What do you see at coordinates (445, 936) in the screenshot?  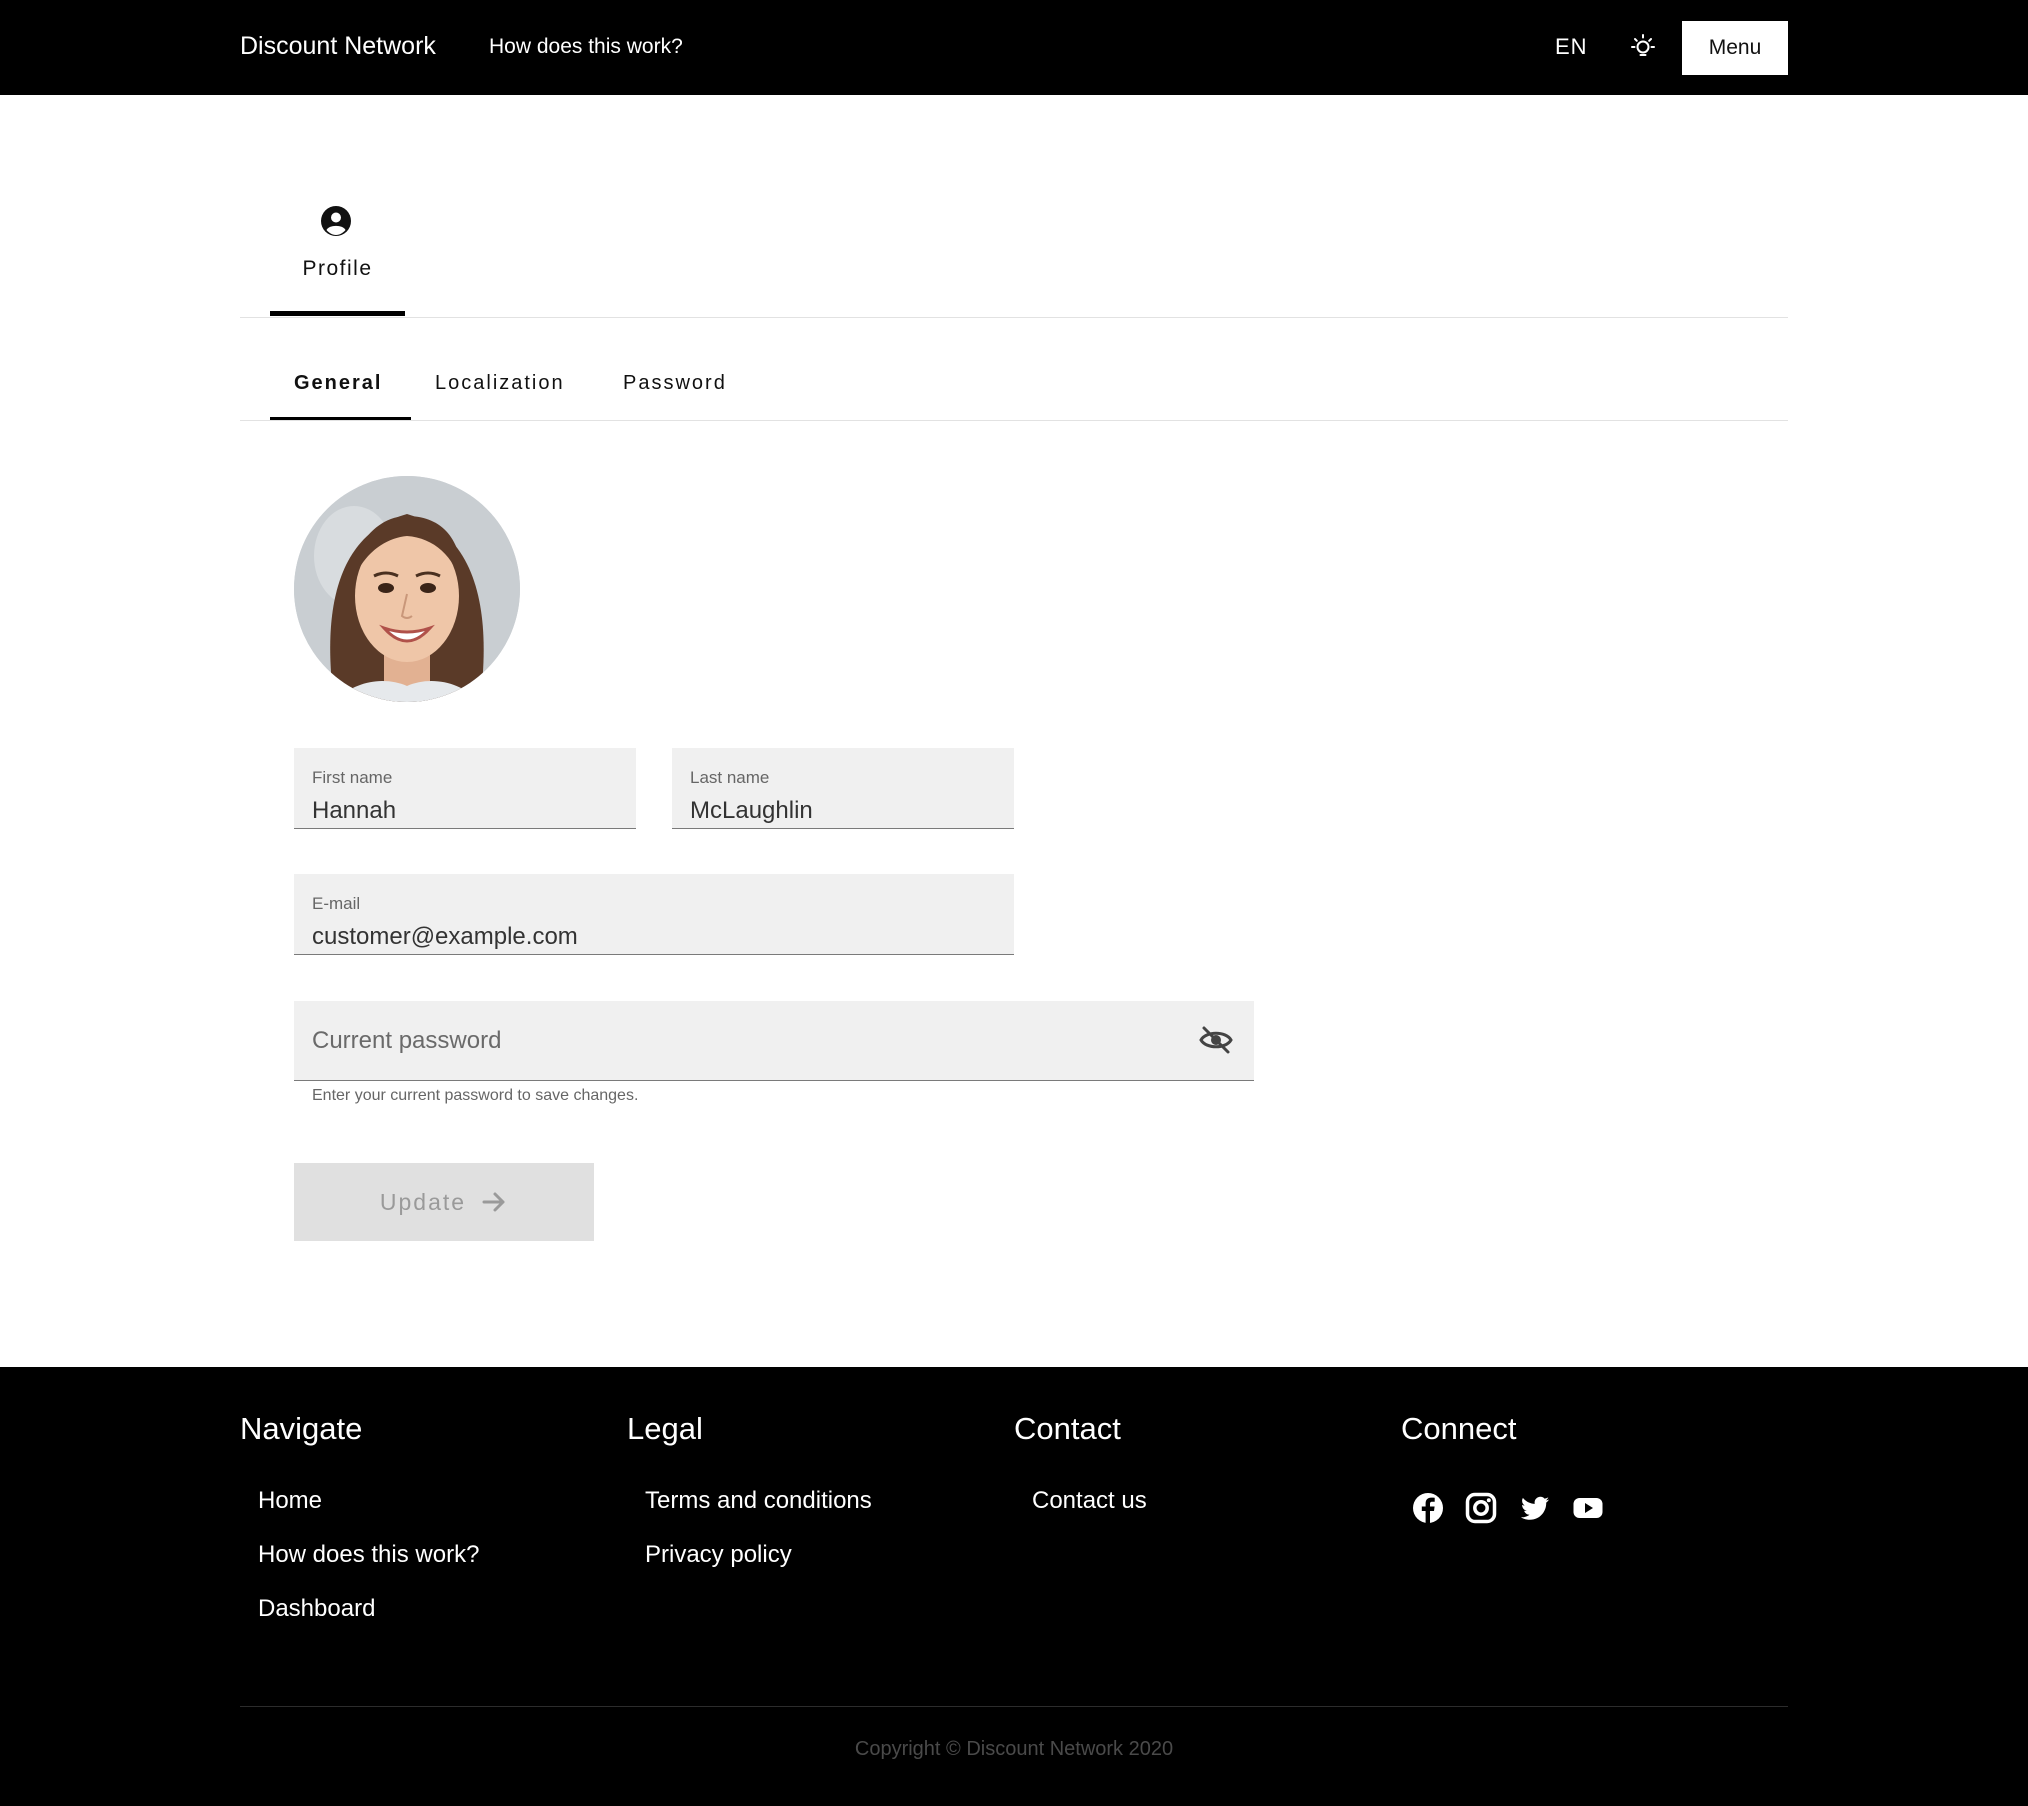 I see `email-value: customer@example.com` at bounding box center [445, 936].